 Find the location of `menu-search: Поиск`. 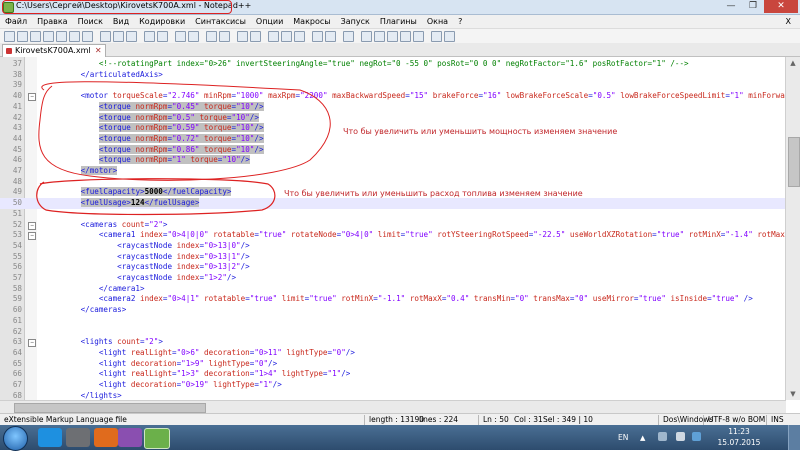

menu-search: Поиск is located at coordinates (90, 21).